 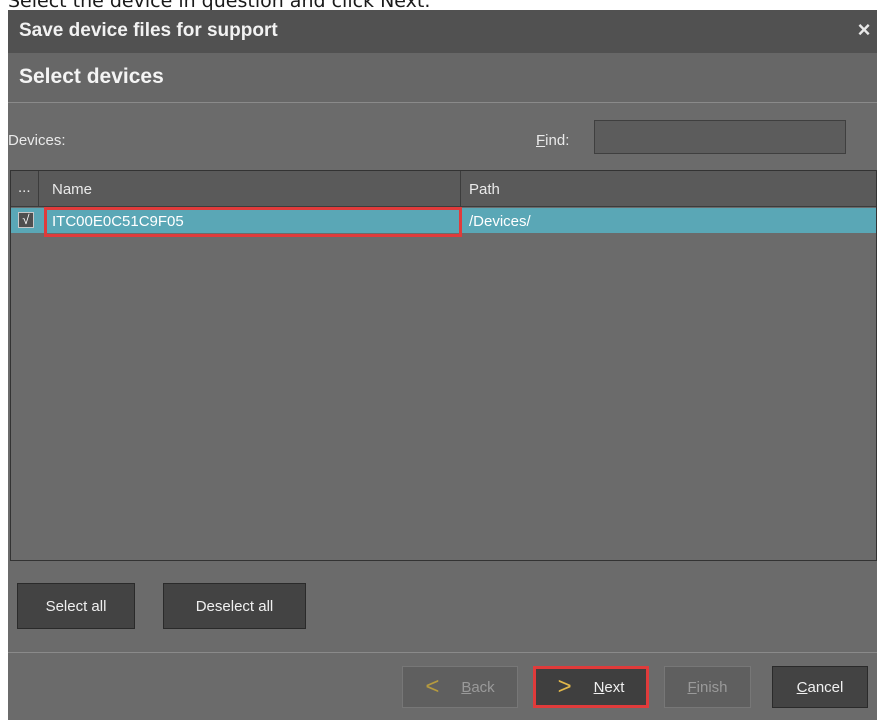 I want to click on row-checkbox: √, so click(x=26, y=220).